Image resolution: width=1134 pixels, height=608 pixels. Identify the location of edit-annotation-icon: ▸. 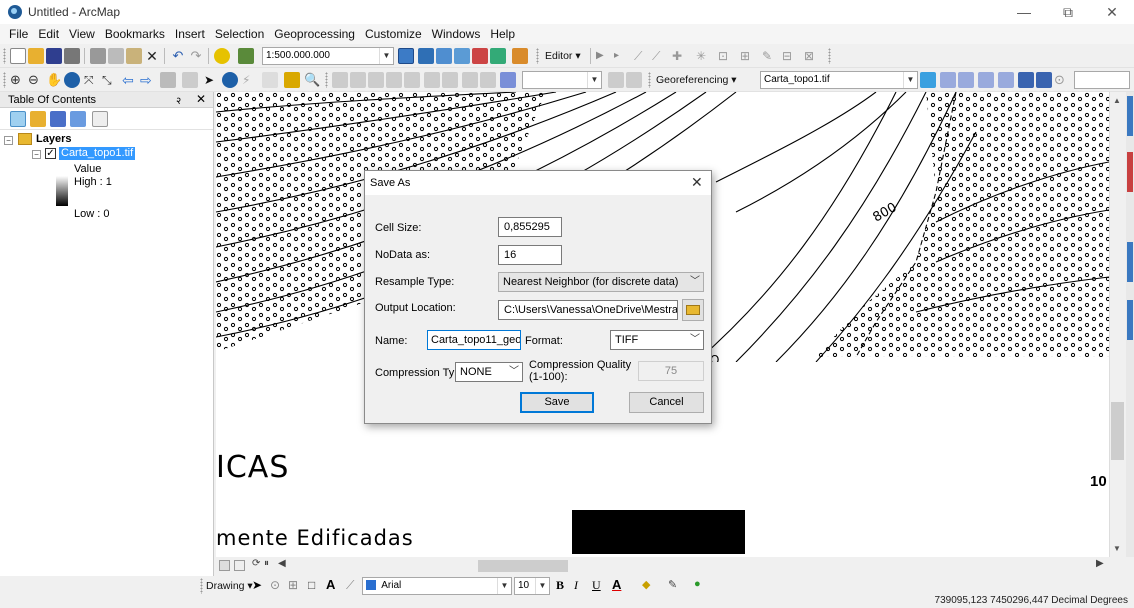
(622, 56).